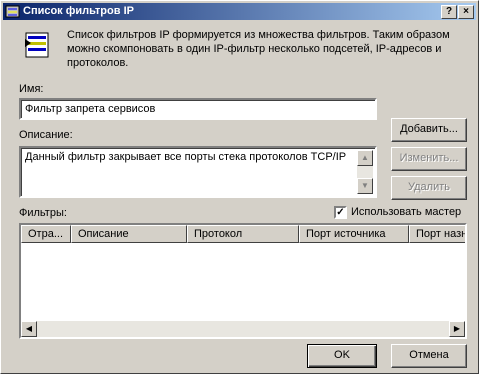 Image resolution: width=479 pixels, height=374 pixels. What do you see at coordinates (129, 234) in the screenshot?
I see `column-header-description: Описание` at bounding box center [129, 234].